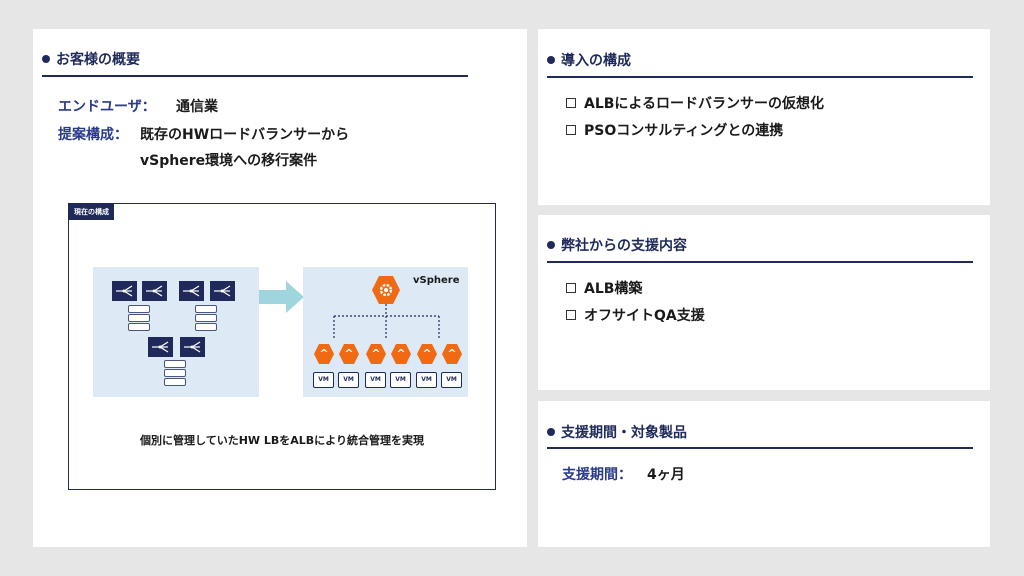  What do you see at coordinates (282, 440) in the screenshot?
I see `figure-caption: 個別に管理していたHW LBをALBにより統合管理を実現` at bounding box center [282, 440].